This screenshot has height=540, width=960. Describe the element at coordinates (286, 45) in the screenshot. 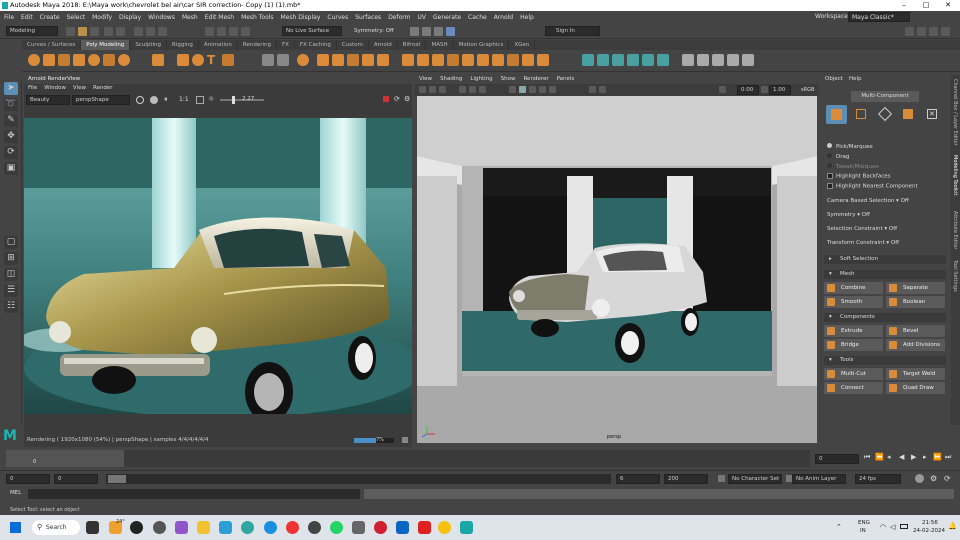

I see `shelf-tab-fx: FX` at that location.